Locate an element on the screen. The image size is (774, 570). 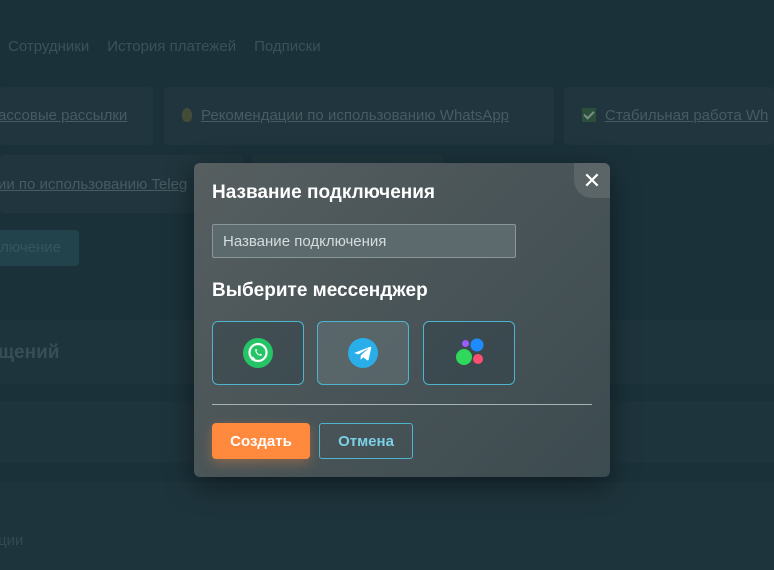
close-icon: ✕ is located at coordinates (592, 180).